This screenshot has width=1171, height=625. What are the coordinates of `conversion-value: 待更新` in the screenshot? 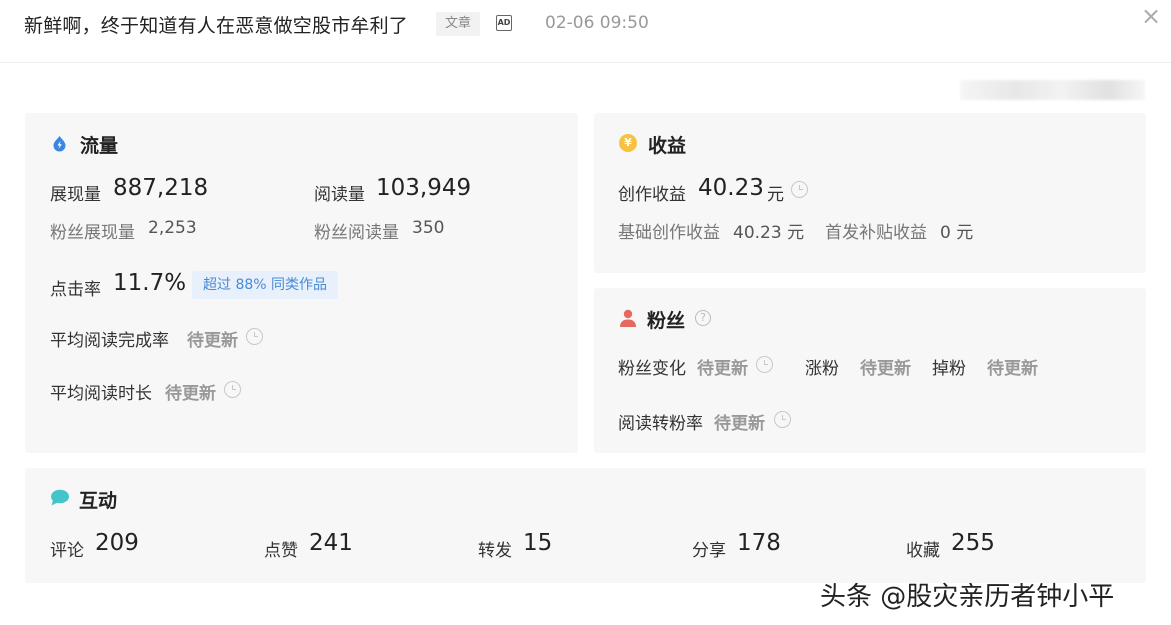 It's located at (739, 424).